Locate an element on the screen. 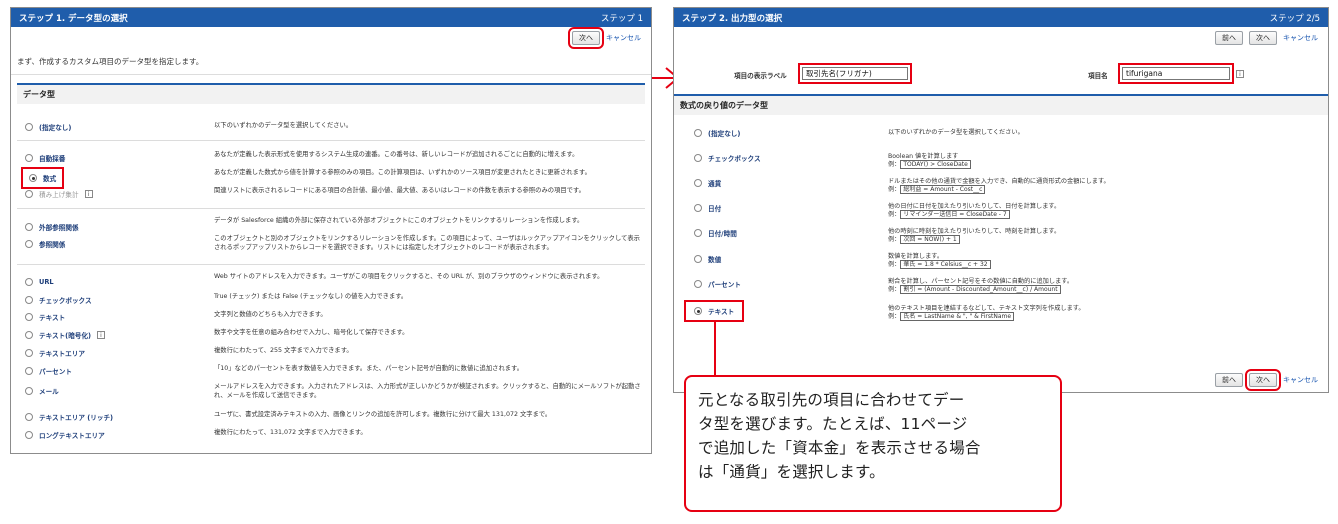  data-type-option-lookup: 参照関係 is located at coordinates (45, 244).